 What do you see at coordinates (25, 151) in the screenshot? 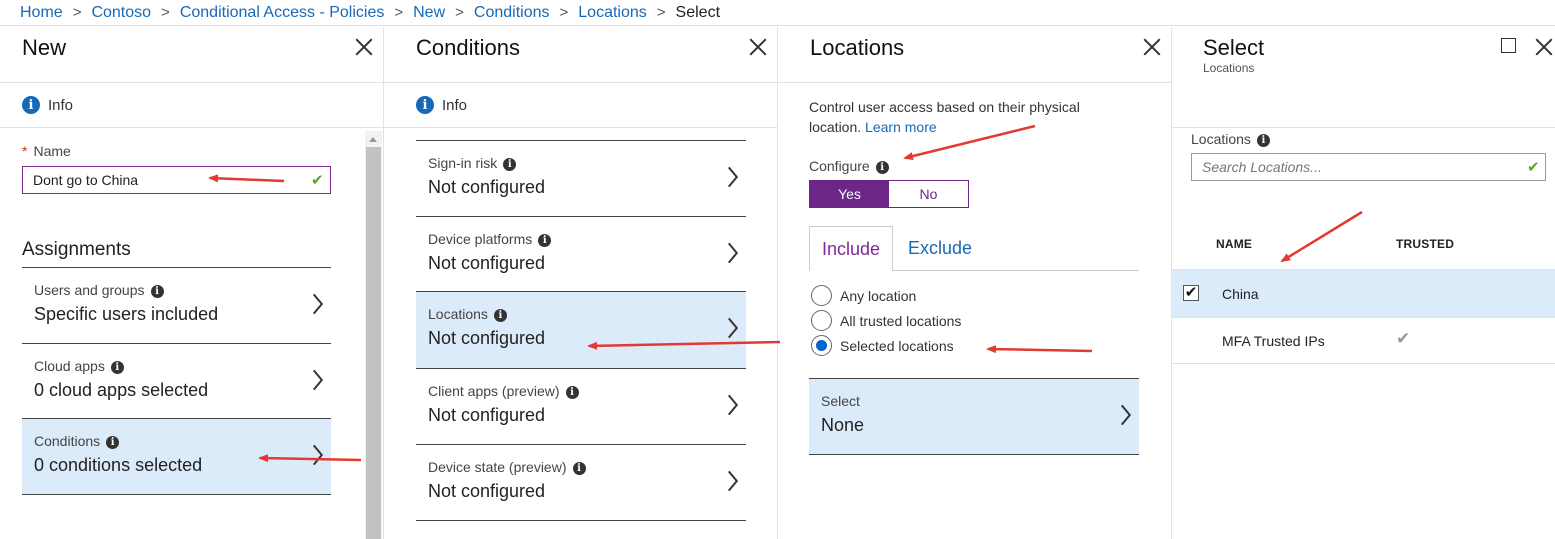
I see `required-marker: *` at bounding box center [25, 151].